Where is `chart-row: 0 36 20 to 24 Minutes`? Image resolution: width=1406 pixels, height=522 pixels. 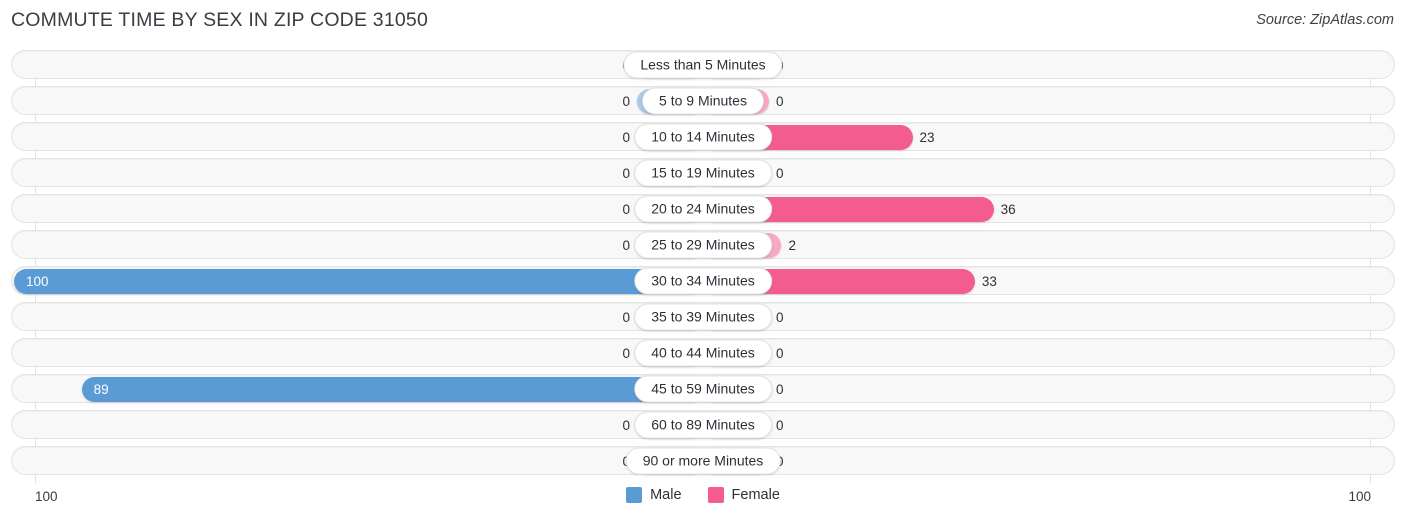 chart-row: 0 36 20 to 24 Minutes is located at coordinates (703, 208).